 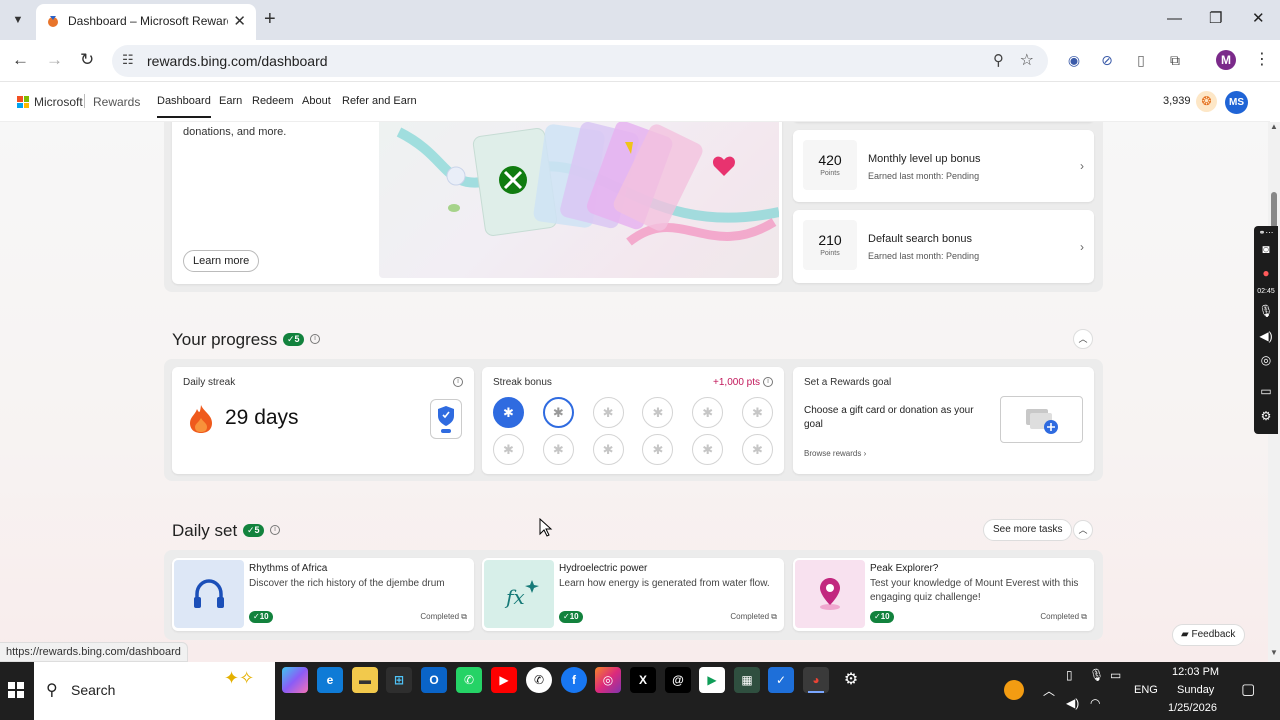 I want to click on streak-protection-button, so click(x=446, y=419).